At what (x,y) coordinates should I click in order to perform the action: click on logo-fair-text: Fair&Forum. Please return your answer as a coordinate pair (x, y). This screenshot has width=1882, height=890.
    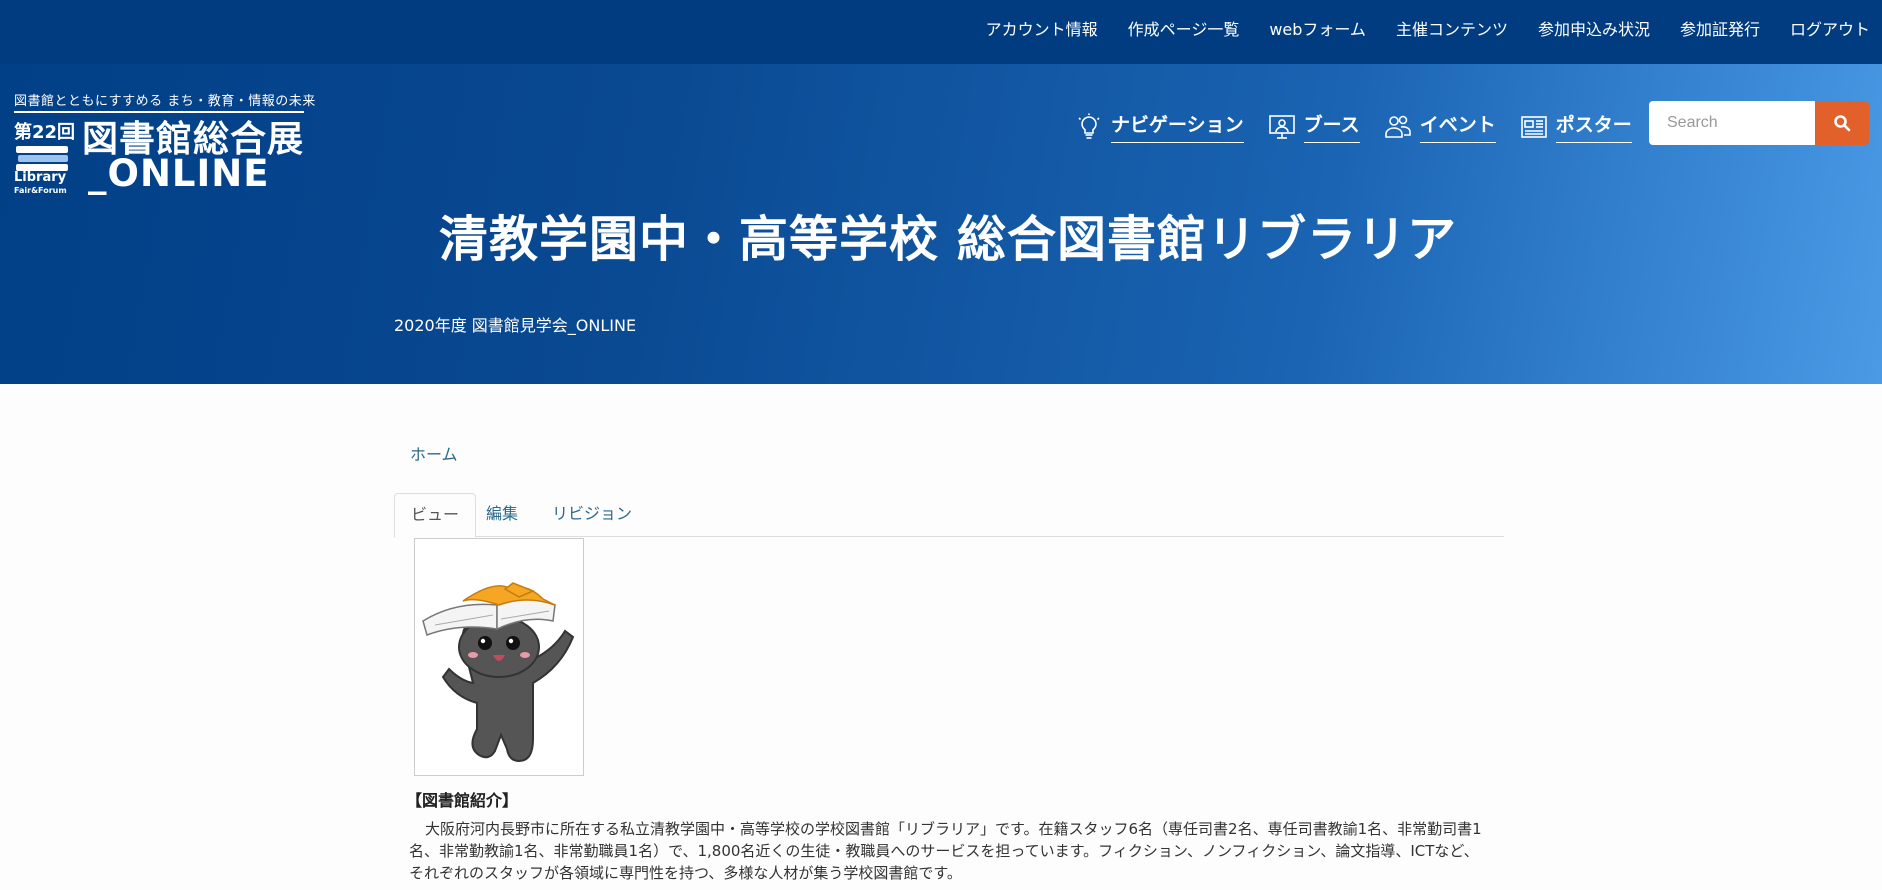
    Looking at the image, I should click on (40, 190).